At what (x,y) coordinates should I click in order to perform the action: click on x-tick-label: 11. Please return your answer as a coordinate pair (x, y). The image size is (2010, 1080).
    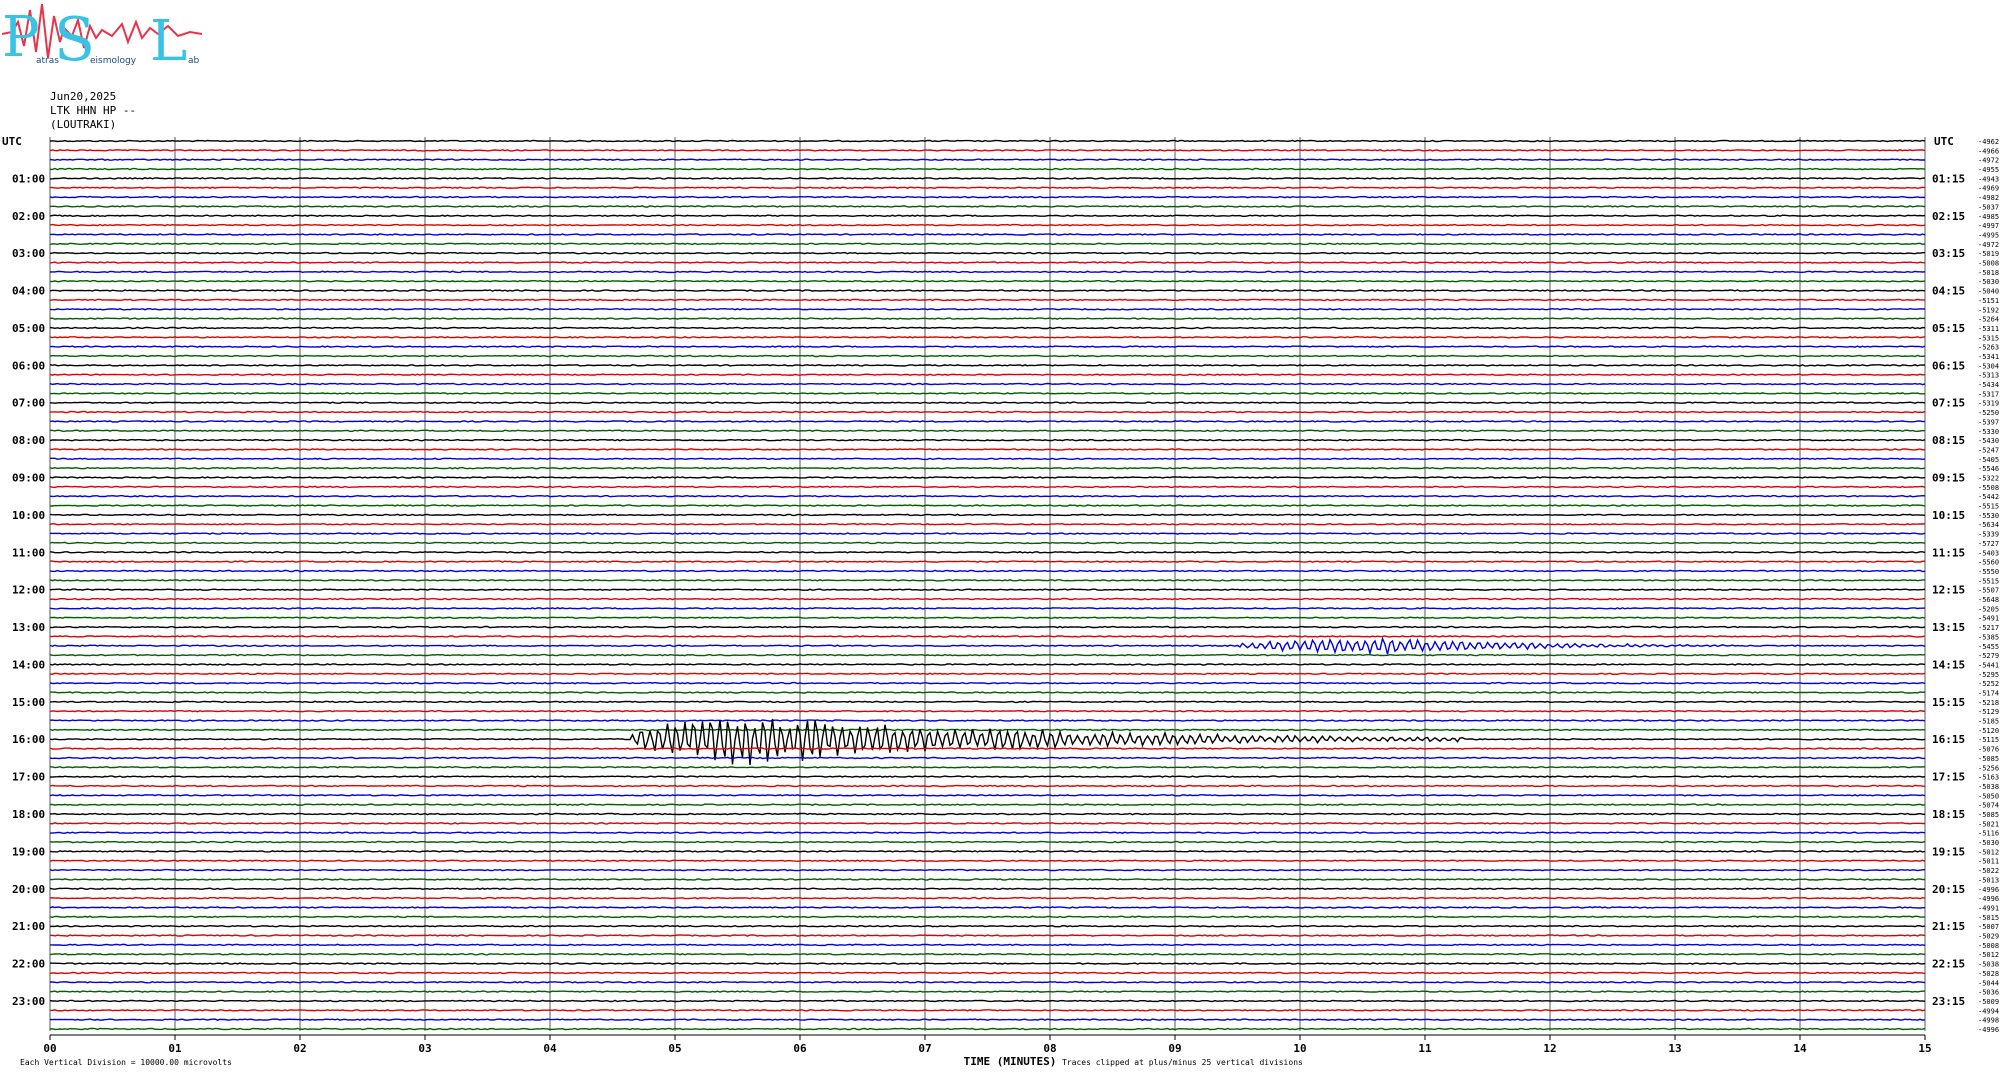
    Looking at the image, I should click on (1425, 1048).